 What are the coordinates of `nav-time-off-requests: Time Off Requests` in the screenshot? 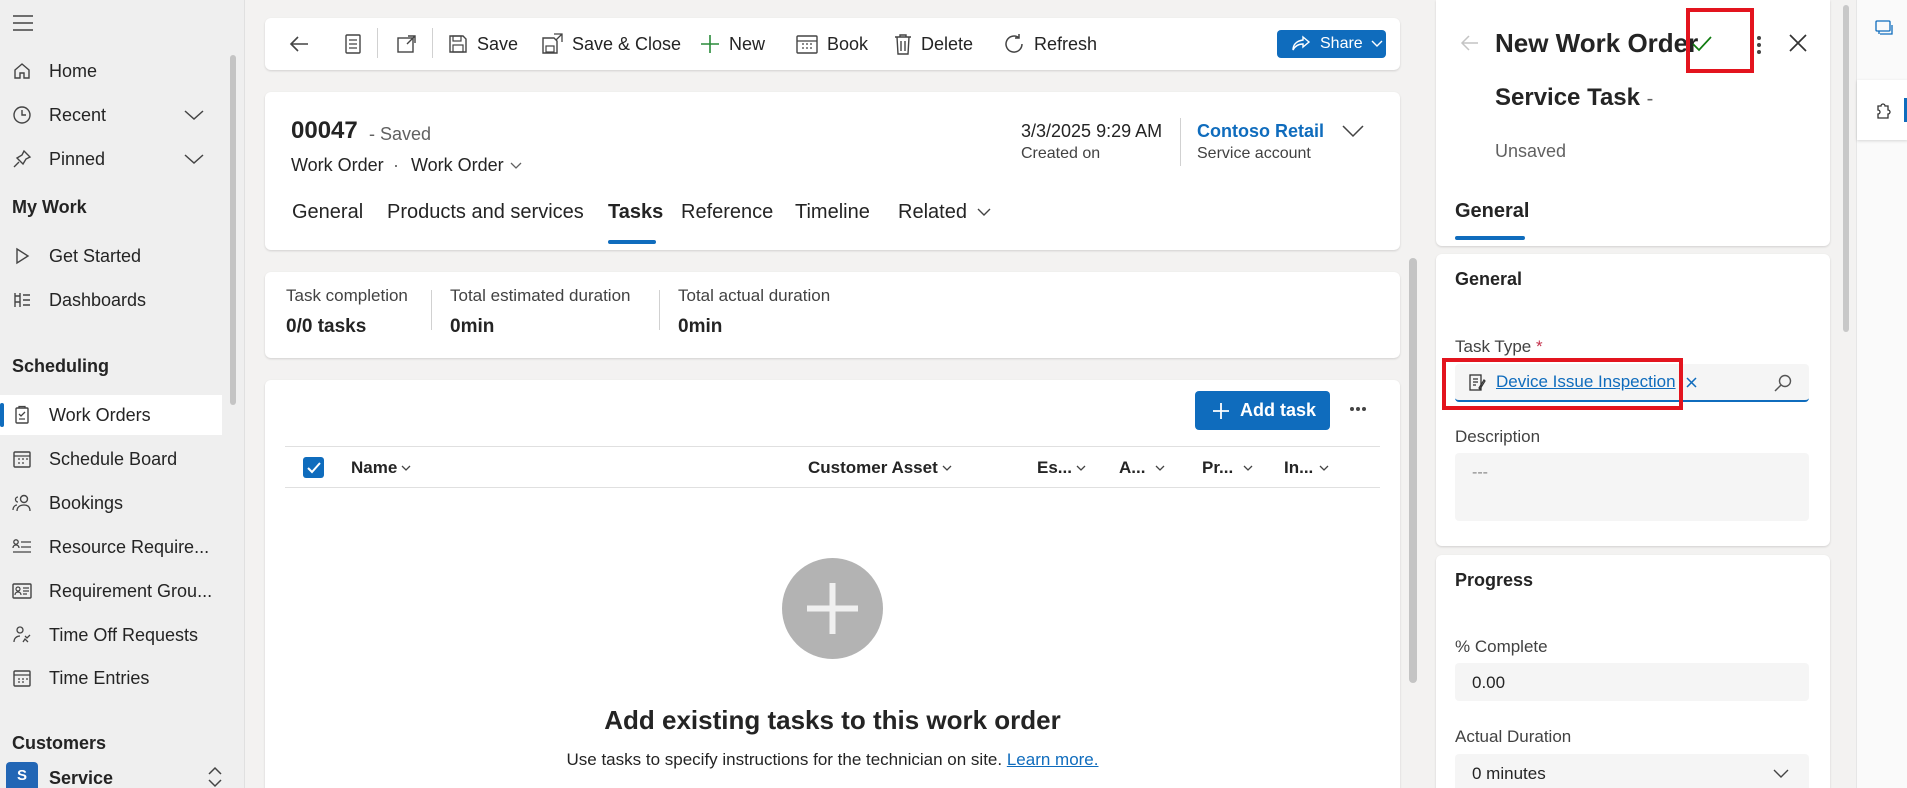 It's located at (111, 635).